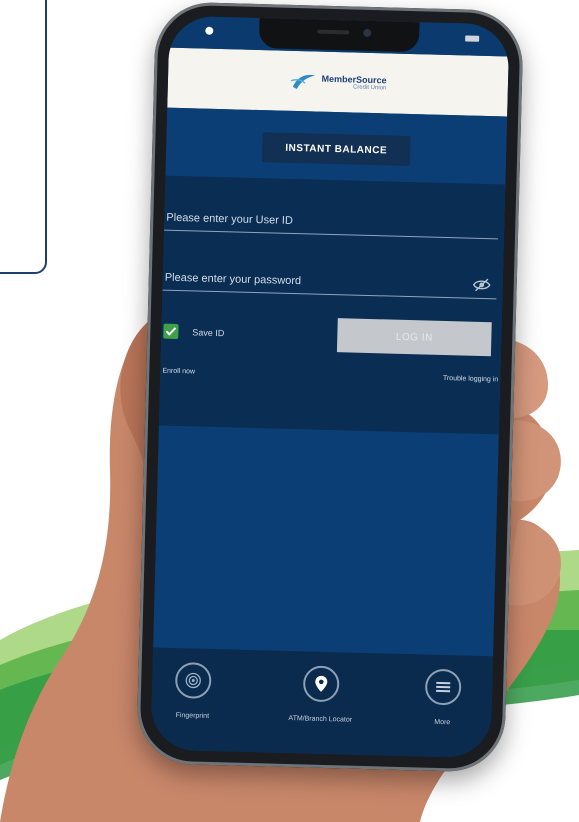 This screenshot has width=579, height=822. What do you see at coordinates (442, 722) in the screenshot?
I see `nav-label-more: More` at bounding box center [442, 722].